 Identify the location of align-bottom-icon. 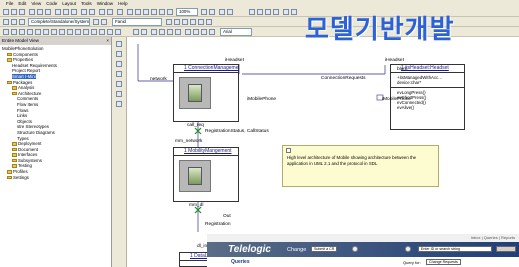
(30, 32).